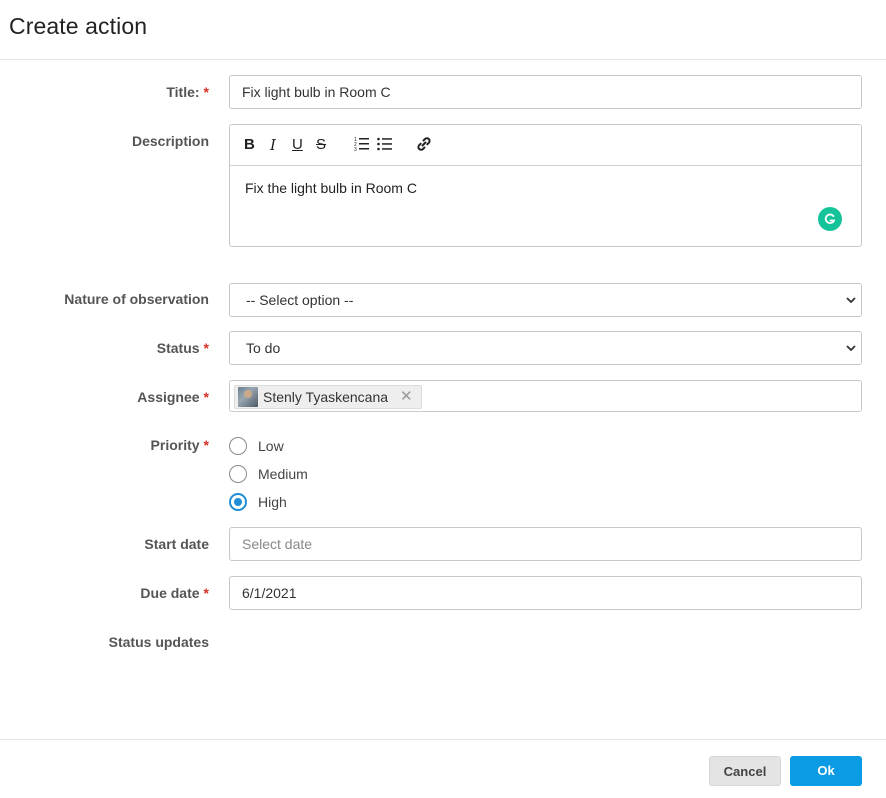  Describe the element at coordinates (271, 446) in the screenshot. I see `priority-low-label: Low` at that location.